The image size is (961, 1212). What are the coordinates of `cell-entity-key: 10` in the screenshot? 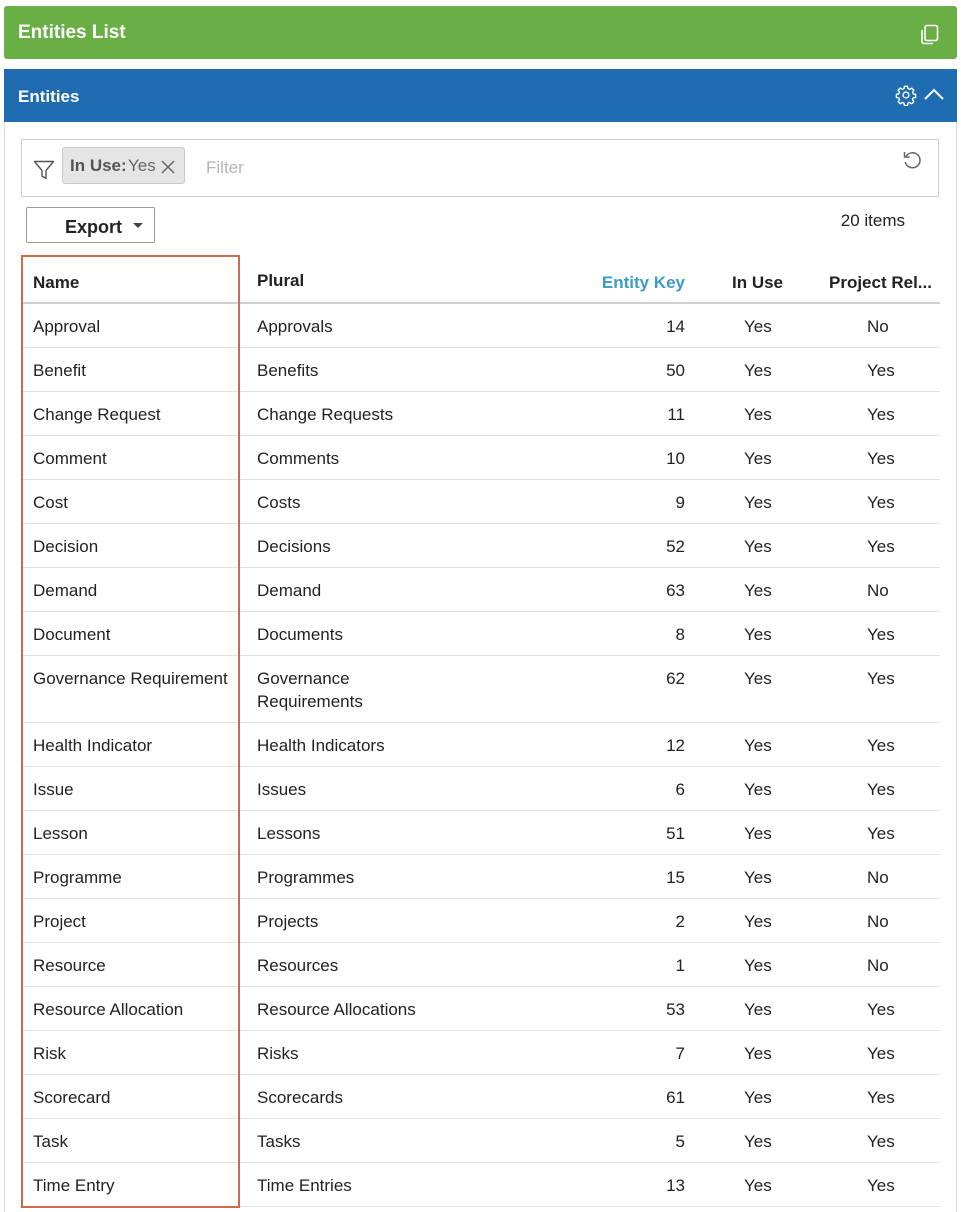 It's located at (675, 458).